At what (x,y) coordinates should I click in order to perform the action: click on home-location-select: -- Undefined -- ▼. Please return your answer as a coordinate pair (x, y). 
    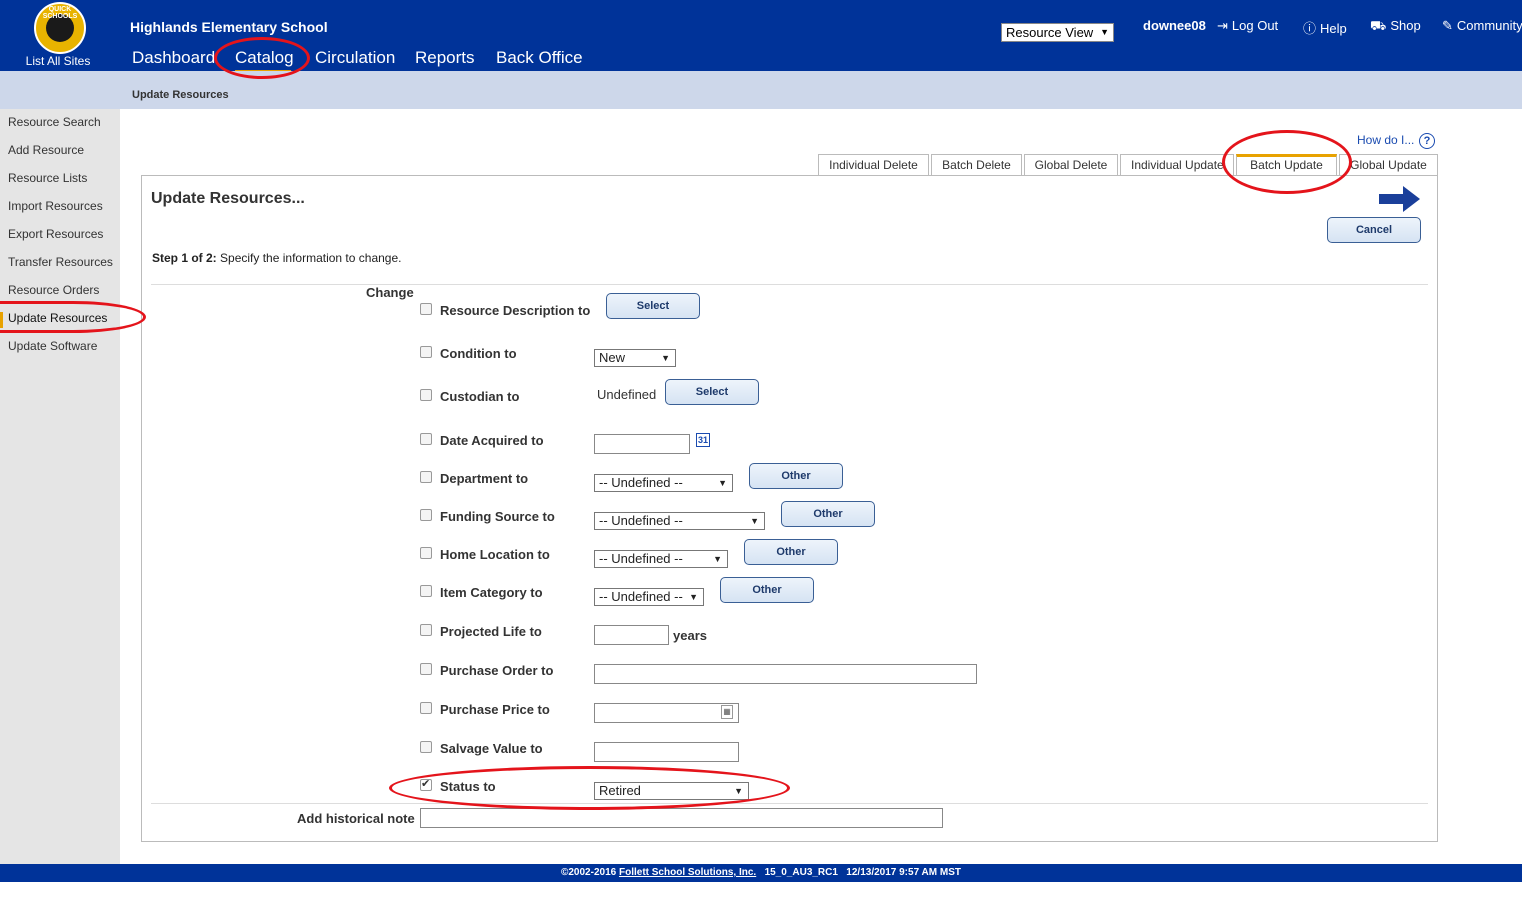
    Looking at the image, I should click on (661, 559).